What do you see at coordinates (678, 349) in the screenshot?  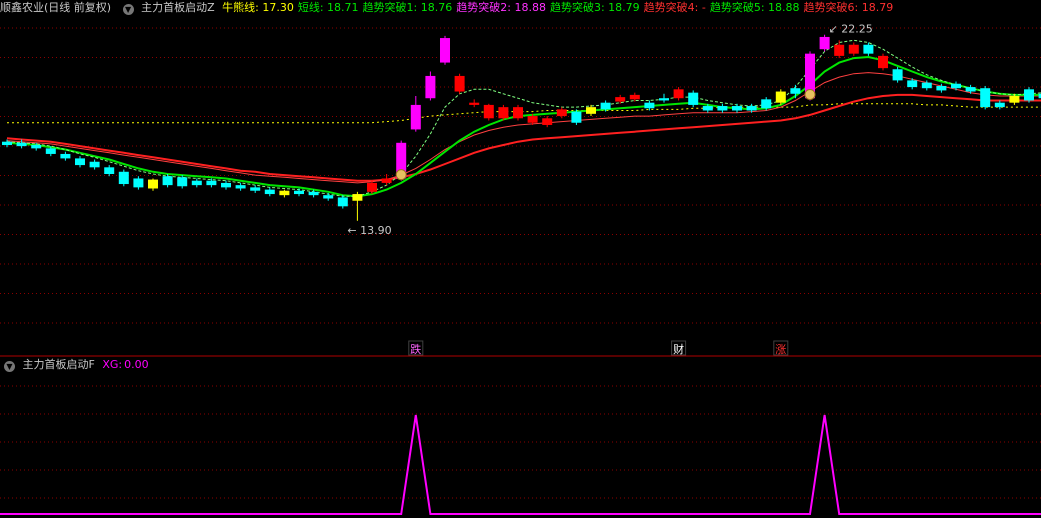 I see `signal-label-2: 财` at bounding box center [678, 349].